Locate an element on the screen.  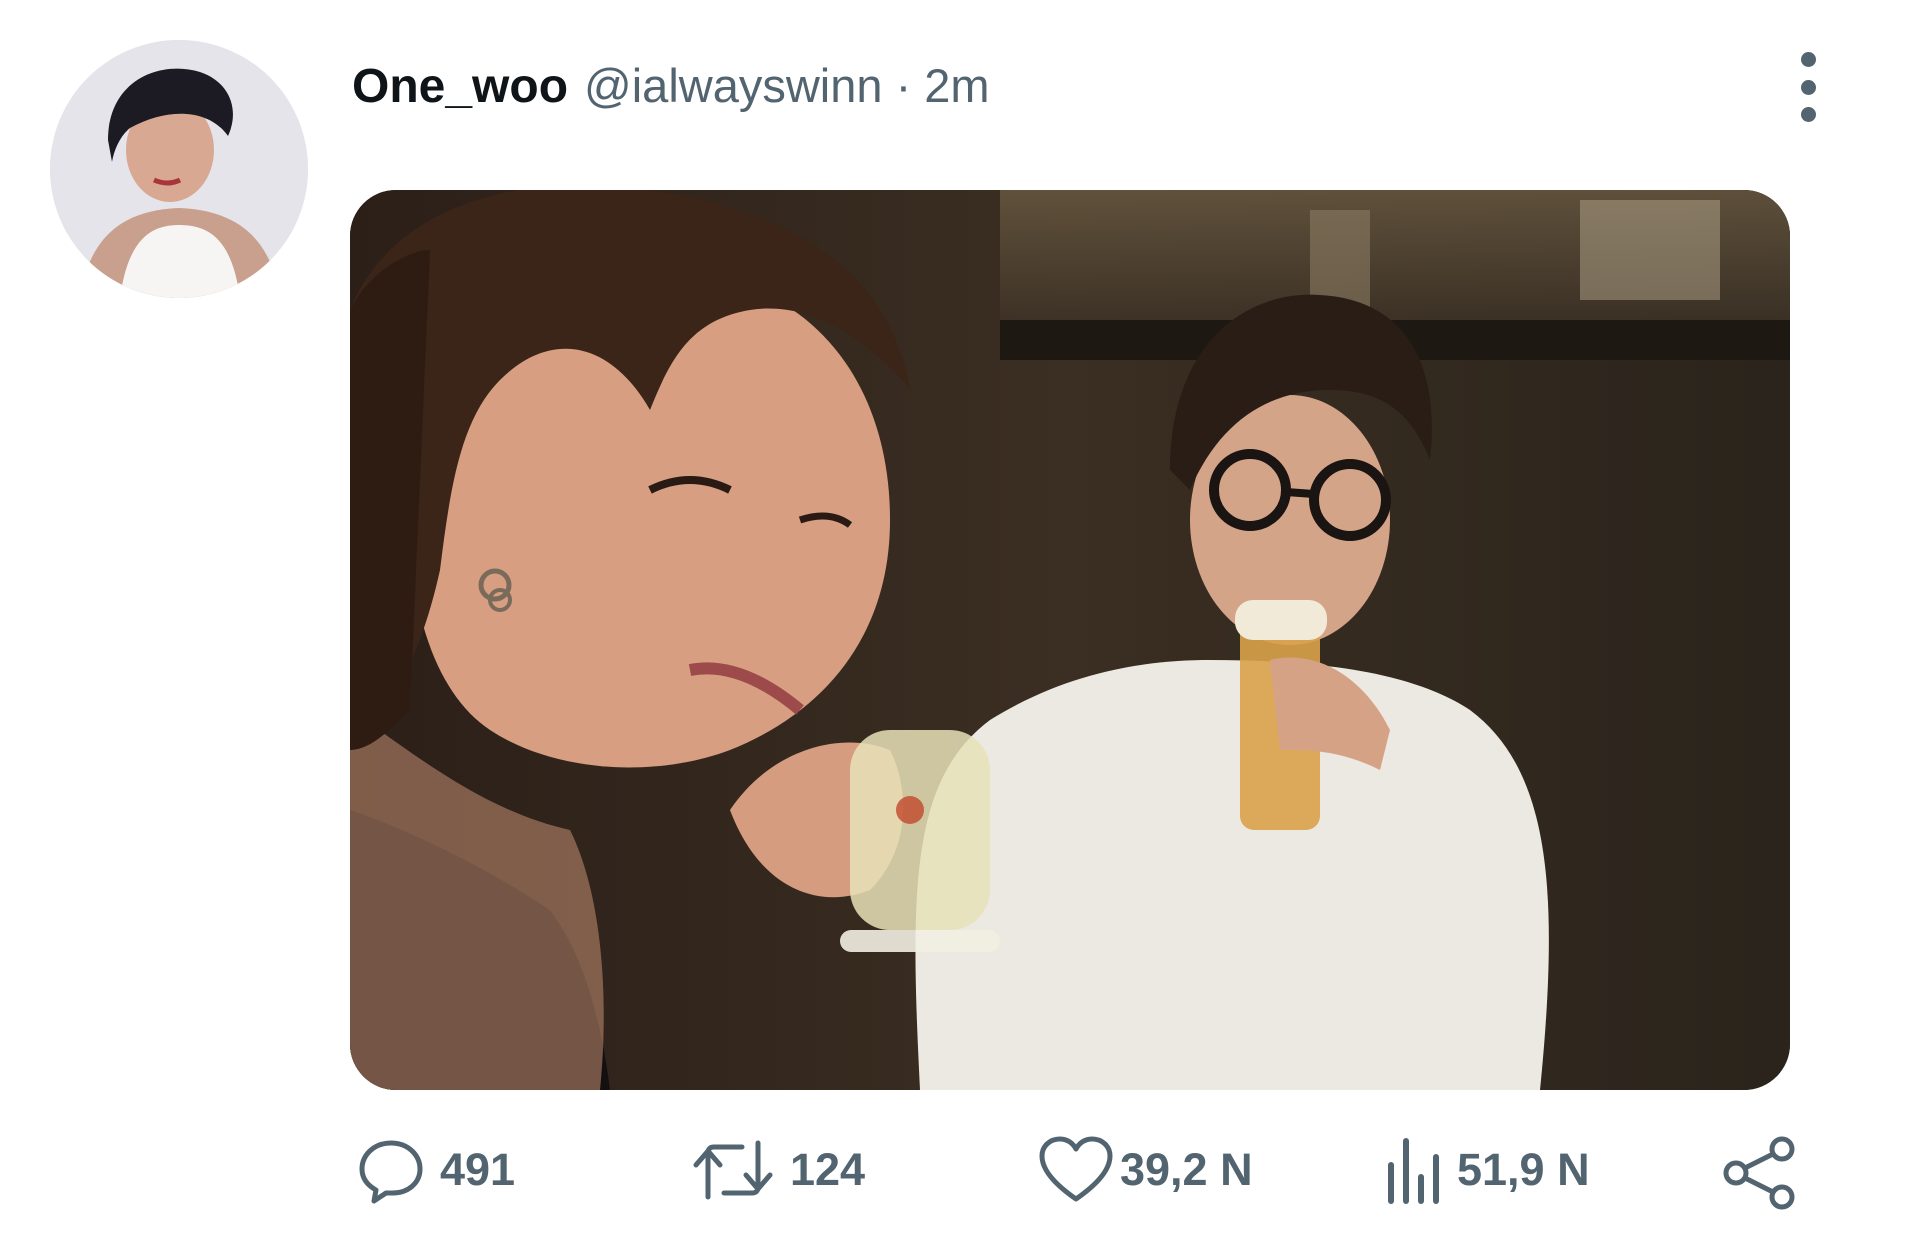
reply-count: 491 is located at coordinates (478, 1169).